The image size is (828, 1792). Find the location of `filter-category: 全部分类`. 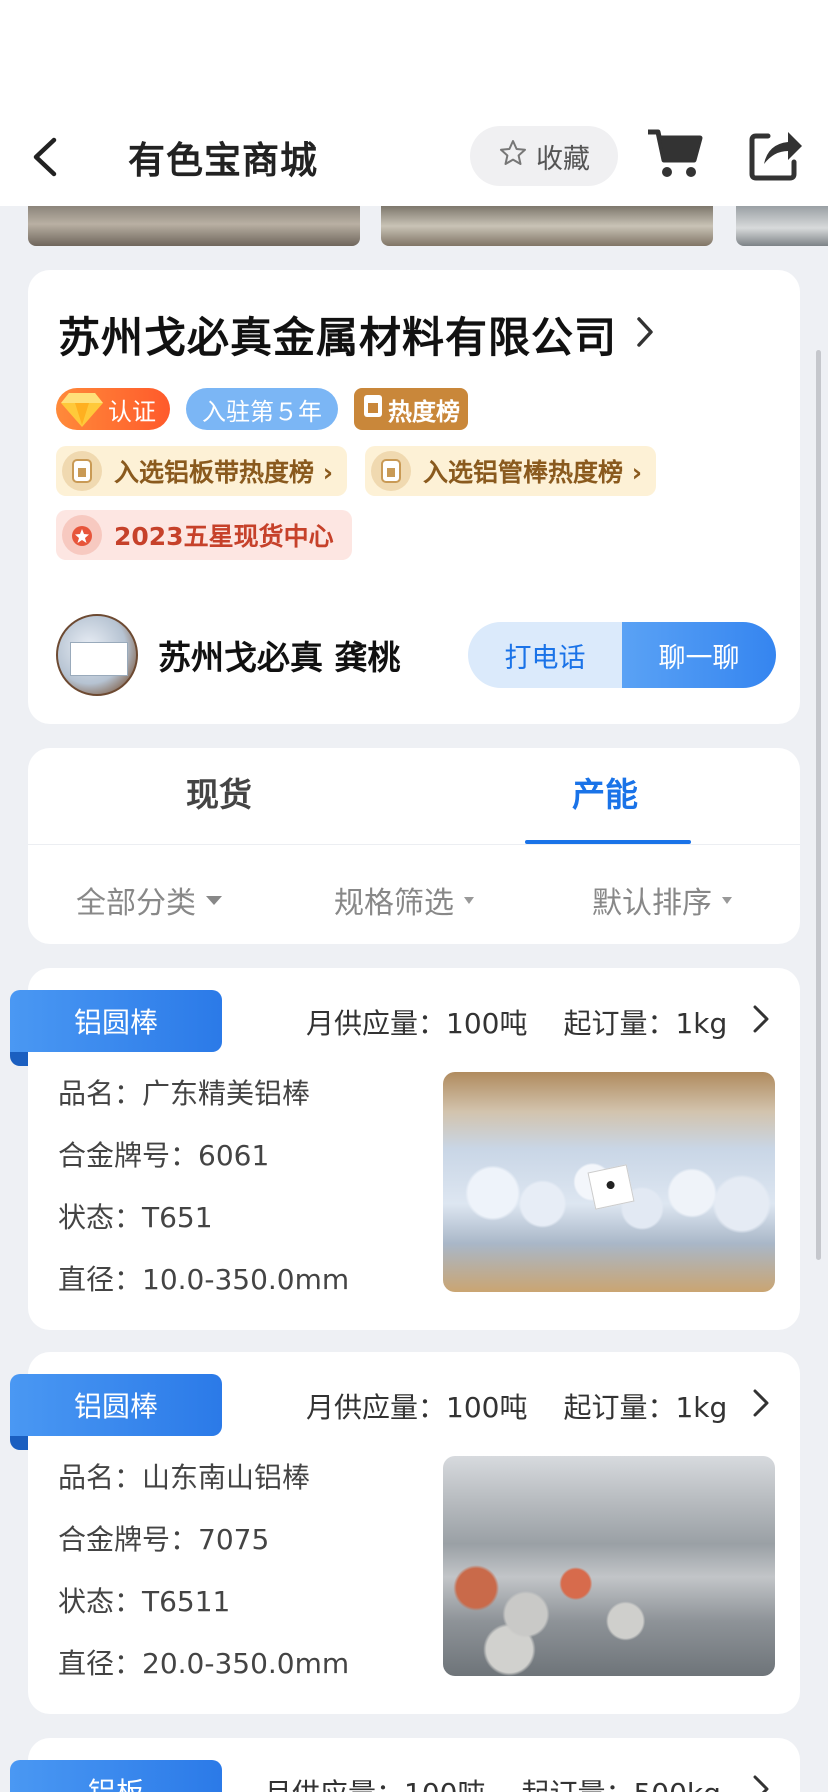

filter-category: 全部分类 is located at coordinates (149, 900).